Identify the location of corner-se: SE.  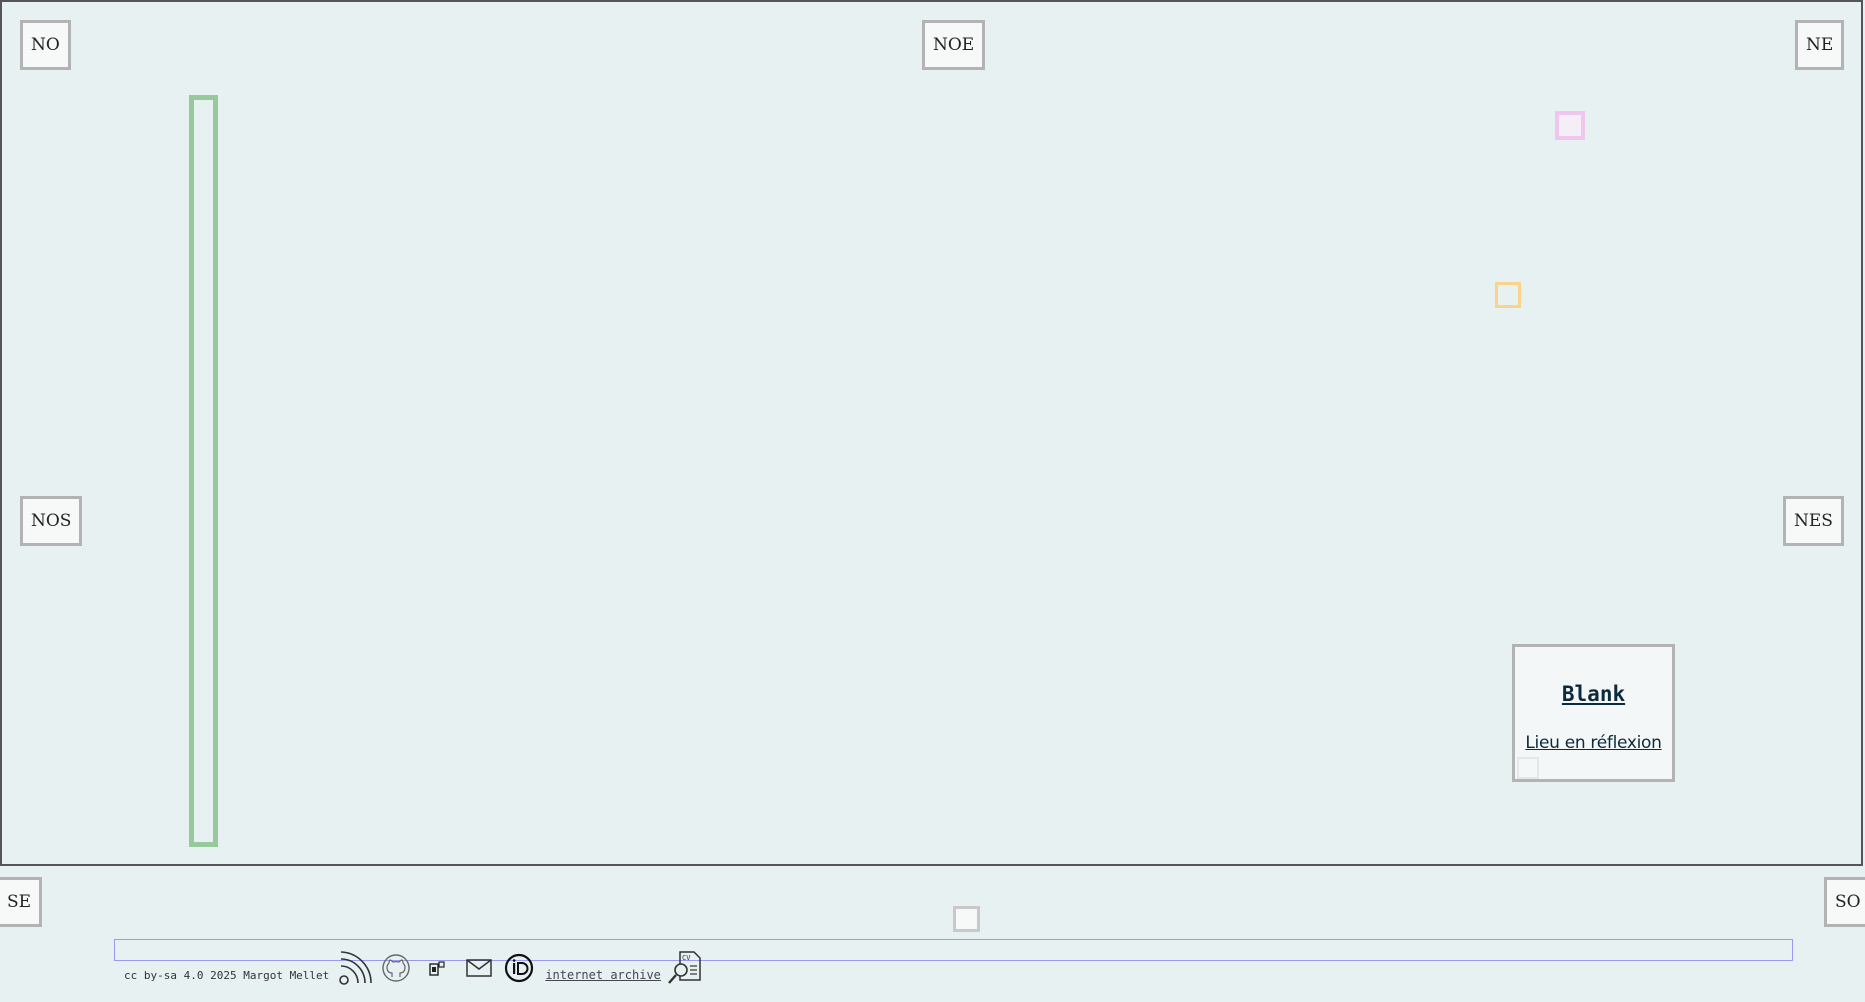
(21, 902).